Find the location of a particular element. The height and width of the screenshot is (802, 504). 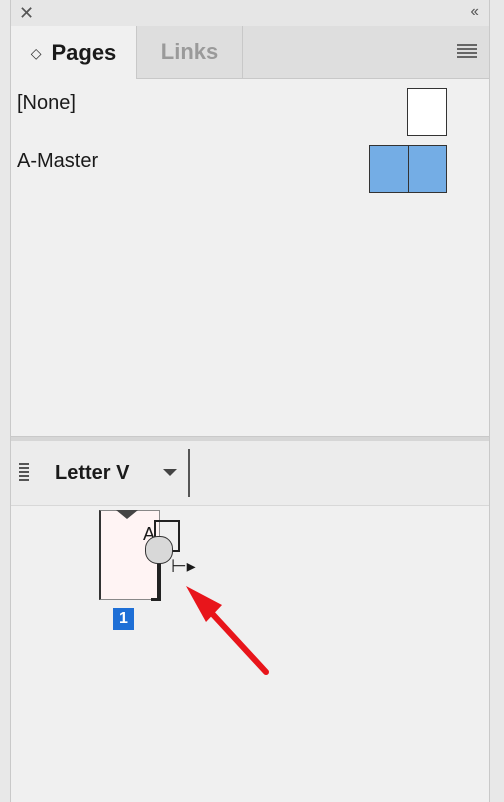

annotation-arrow-icon is located at coordinates (227, 630).